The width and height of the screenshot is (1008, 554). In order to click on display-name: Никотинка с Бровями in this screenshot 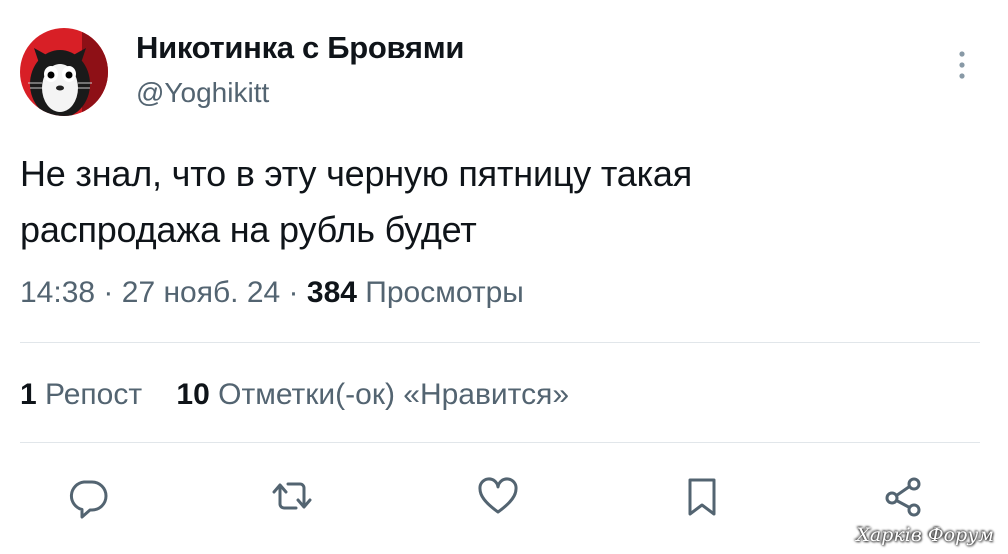, I will do `click(300, 48)`.